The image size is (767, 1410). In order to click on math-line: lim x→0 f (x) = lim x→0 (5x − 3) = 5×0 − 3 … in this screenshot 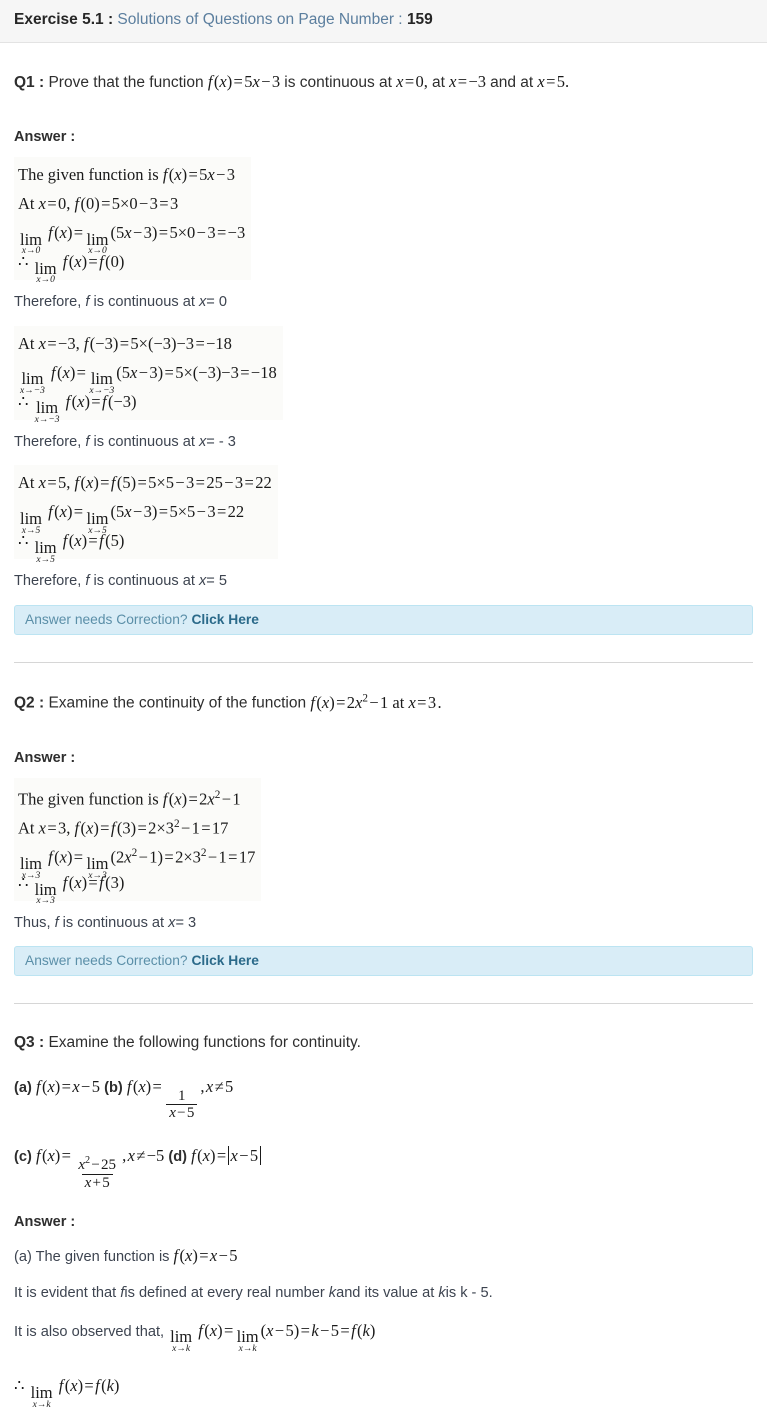, I will do `click(133, 239)`.